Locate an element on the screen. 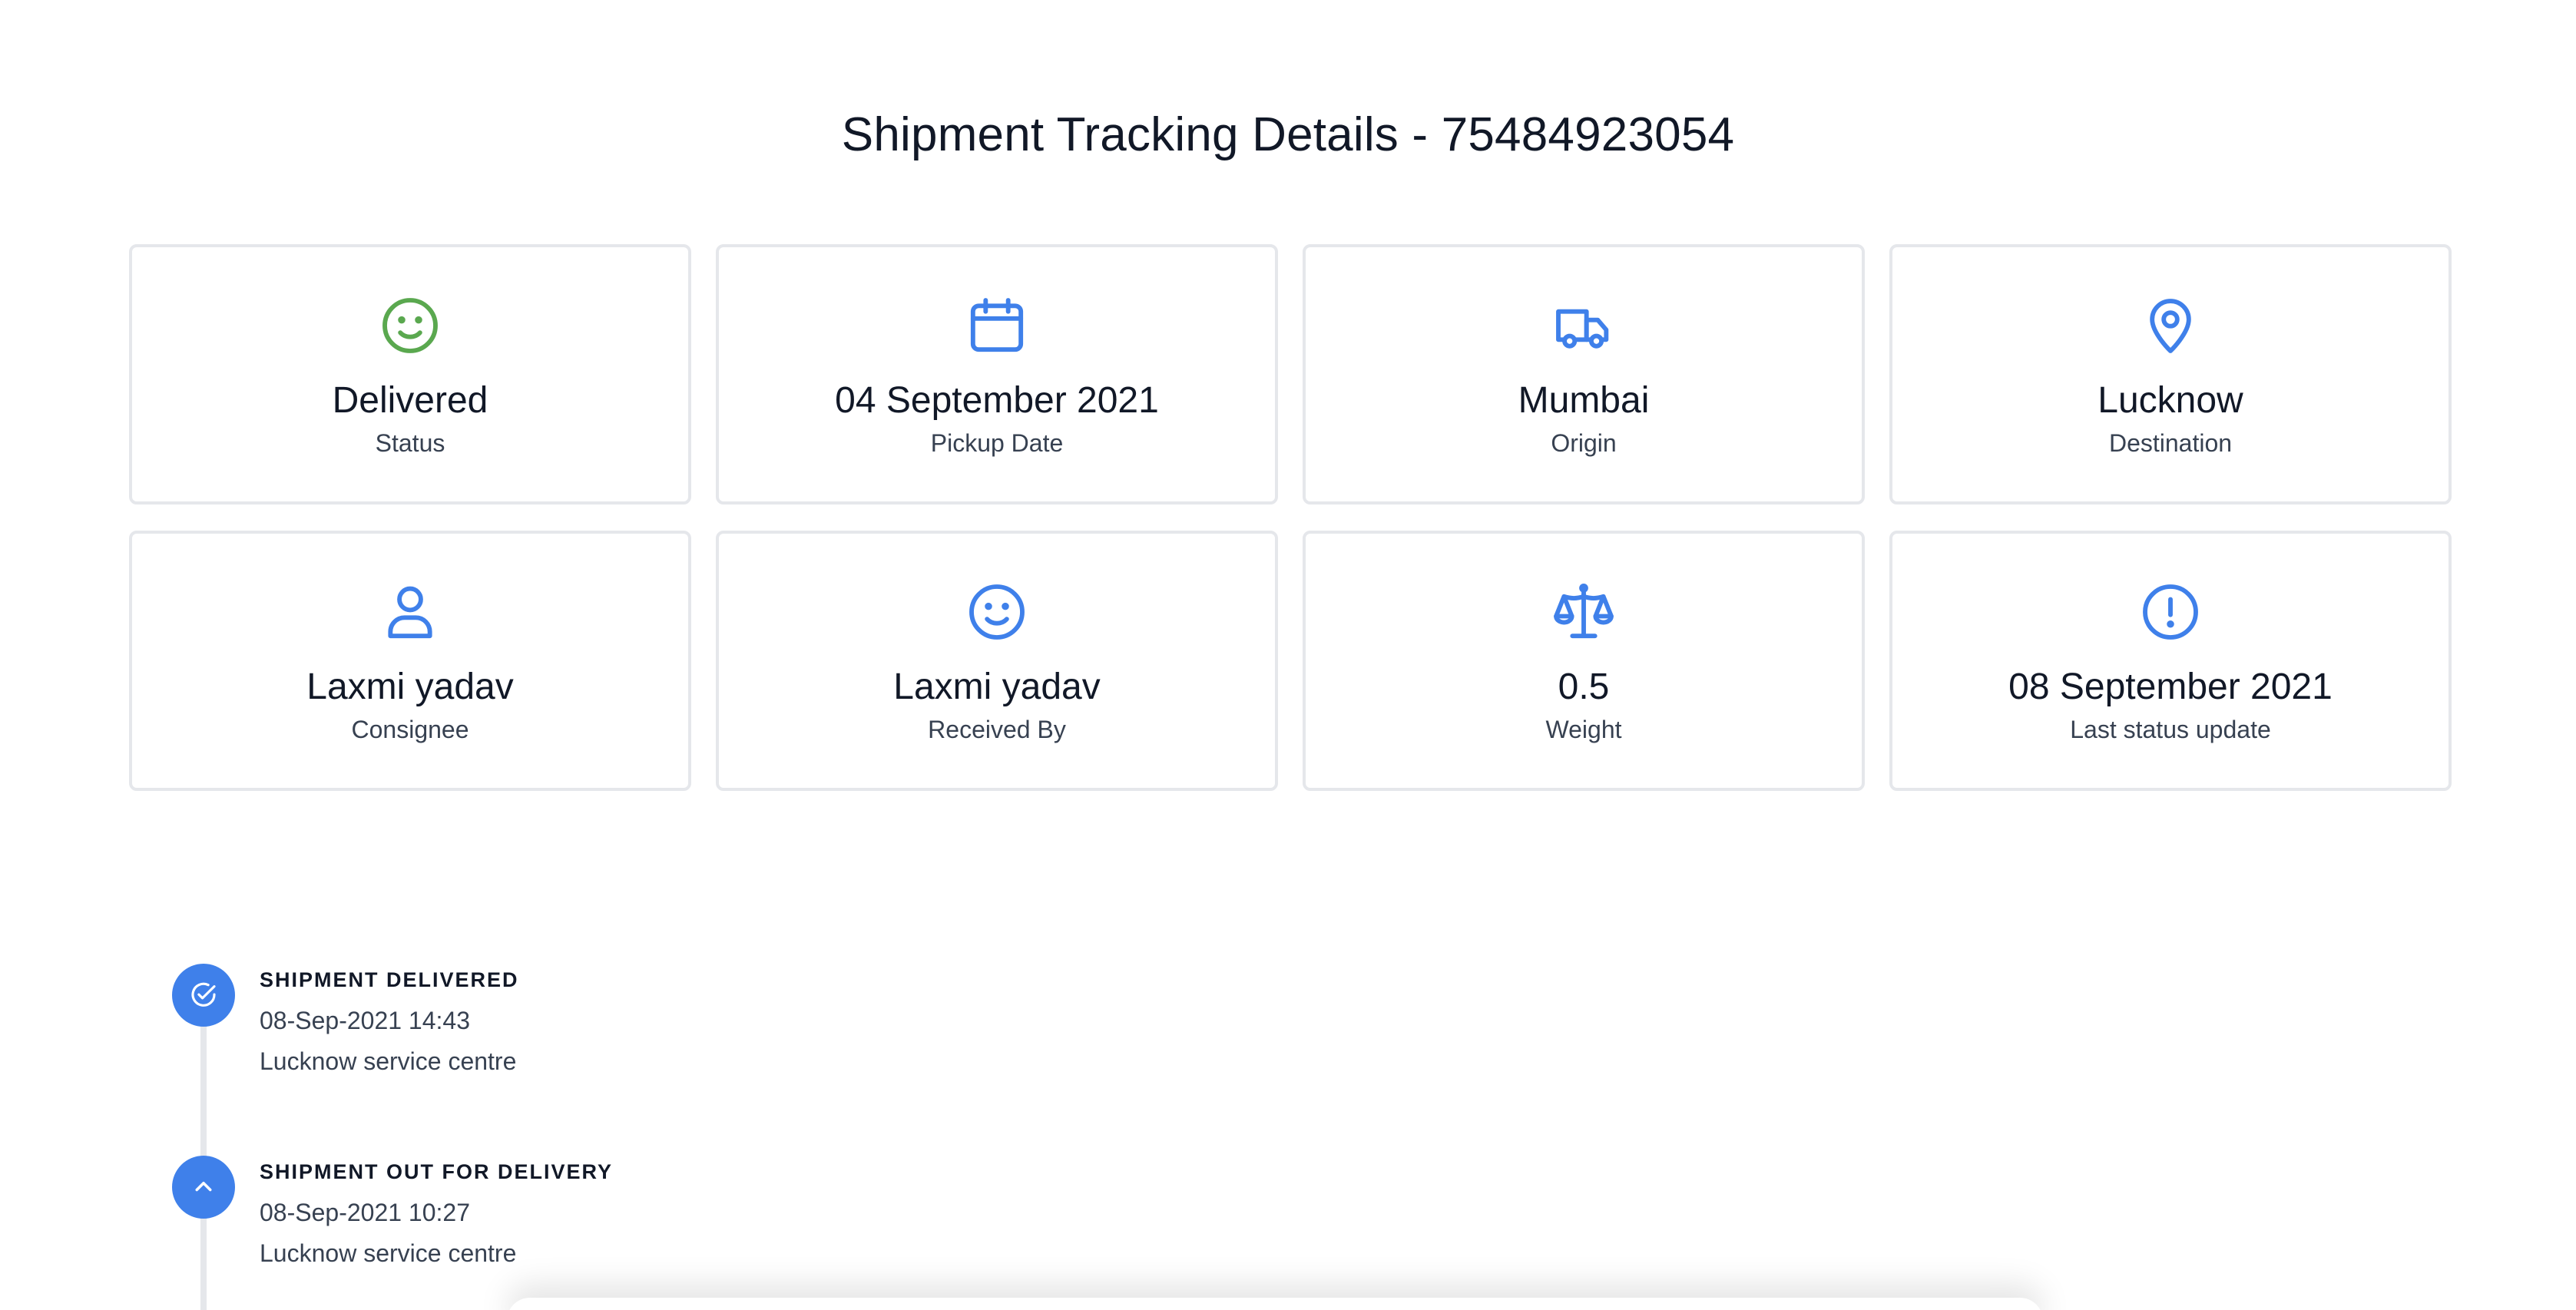  status-value: Delivered is located at coordinates (410, 400).